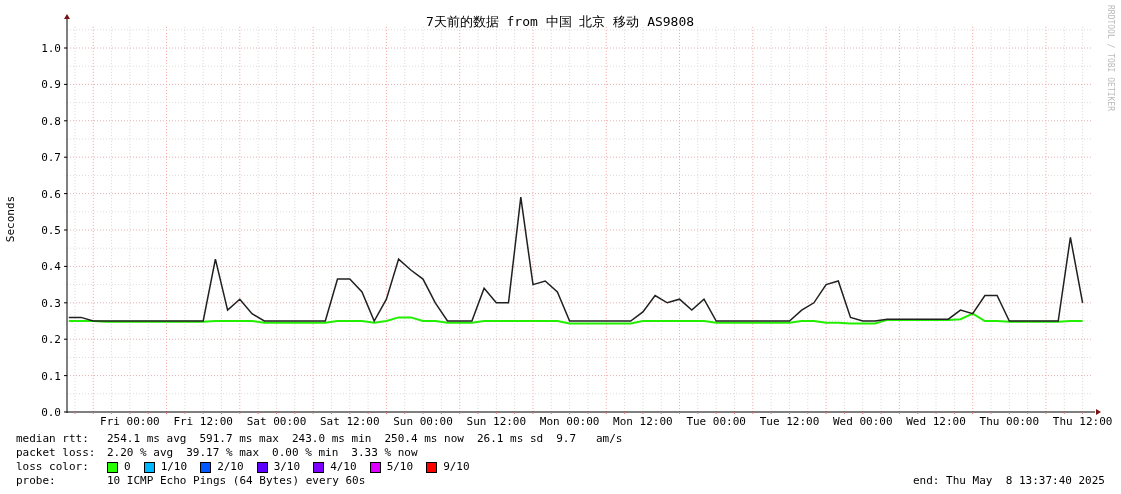  Describe the element at coordinates (230, 467) in the screenshot. I see `swatch-label: 2/10` at that location.